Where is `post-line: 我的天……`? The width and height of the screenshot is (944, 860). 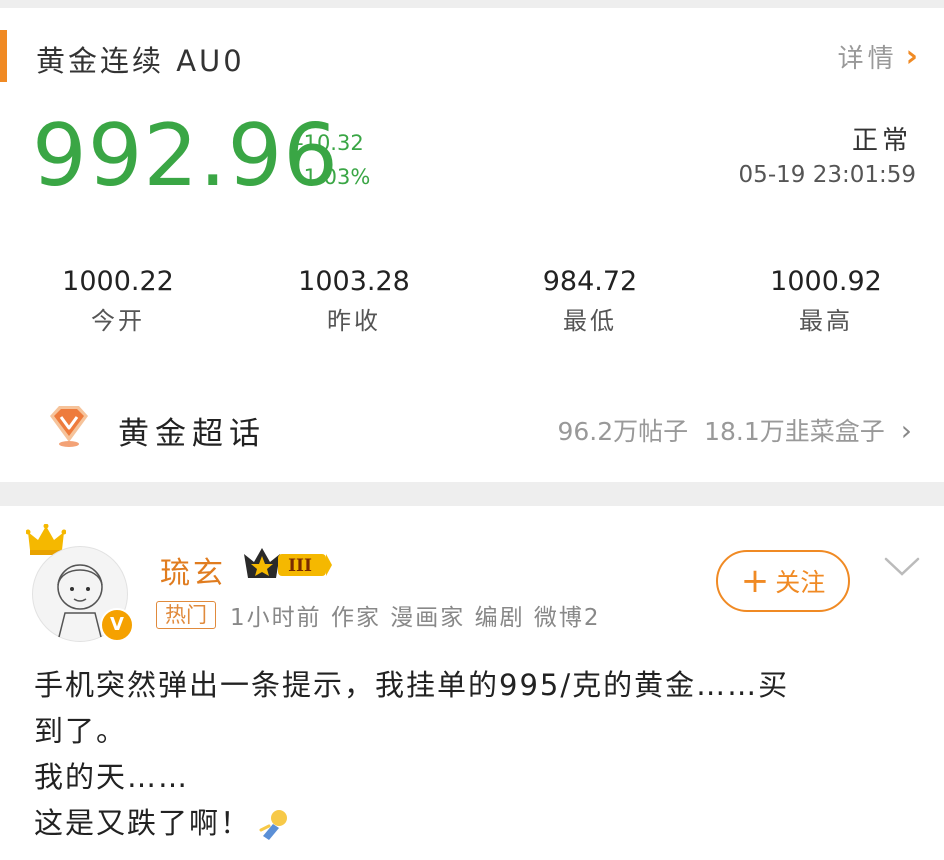
post-line: 我的天…… is located at coordinates (112, 777).